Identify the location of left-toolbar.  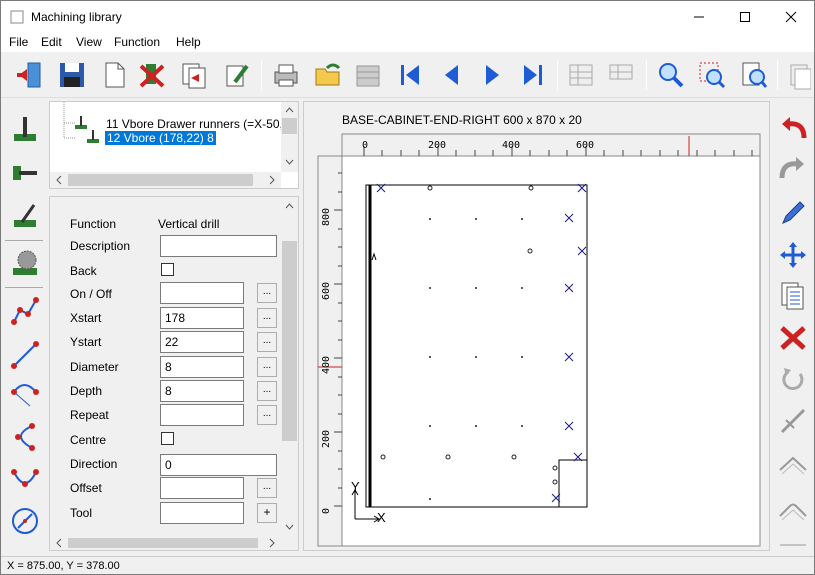
(24, 325).